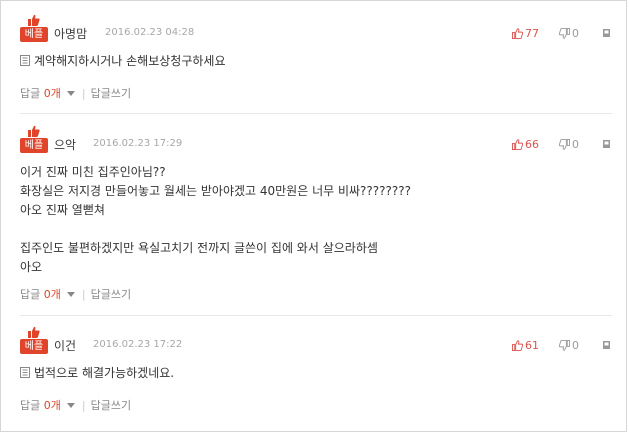  I want to click on comment-text-line: 계약해지하시거나 손해보상청구하세요, so click(130, 61).